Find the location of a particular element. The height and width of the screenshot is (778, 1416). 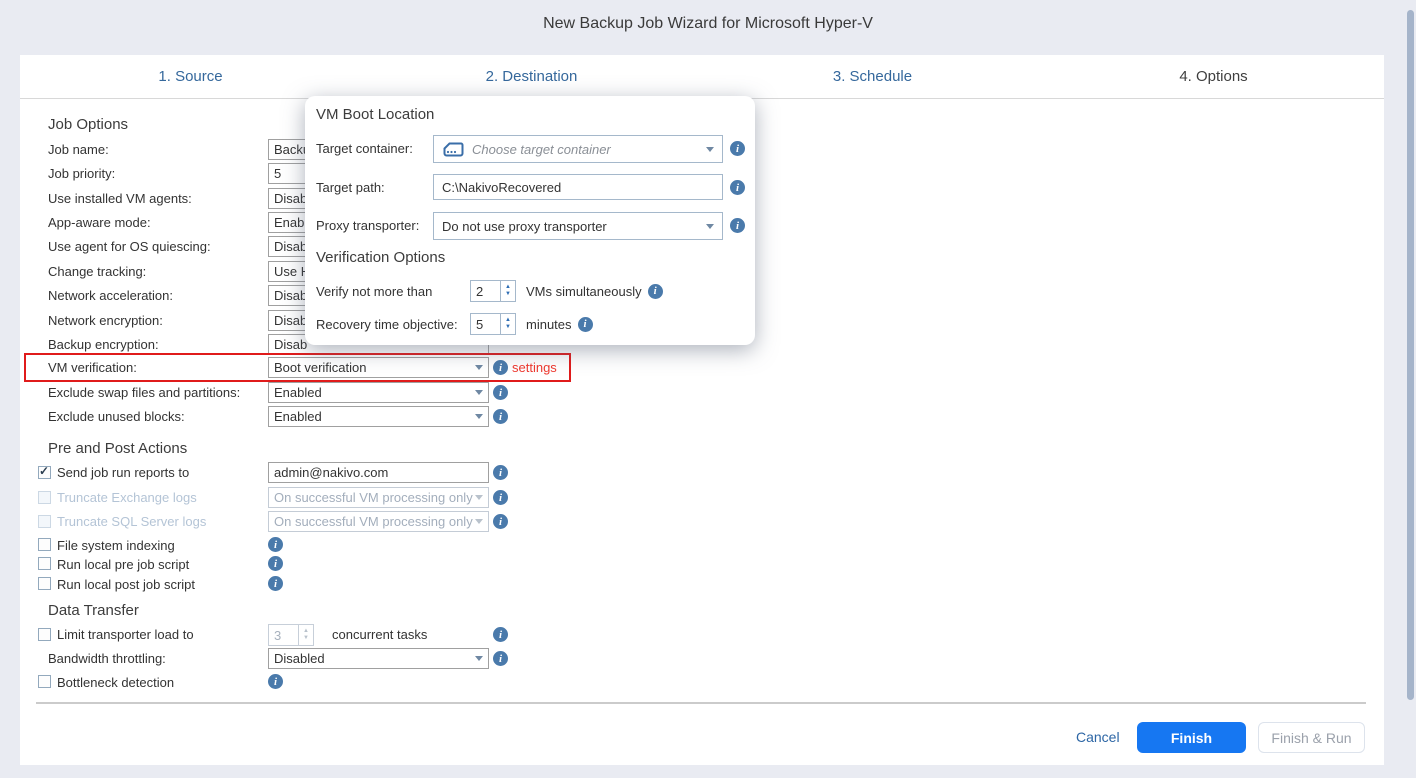

target-container-info-icon: i is located at coordinates (737, 148).